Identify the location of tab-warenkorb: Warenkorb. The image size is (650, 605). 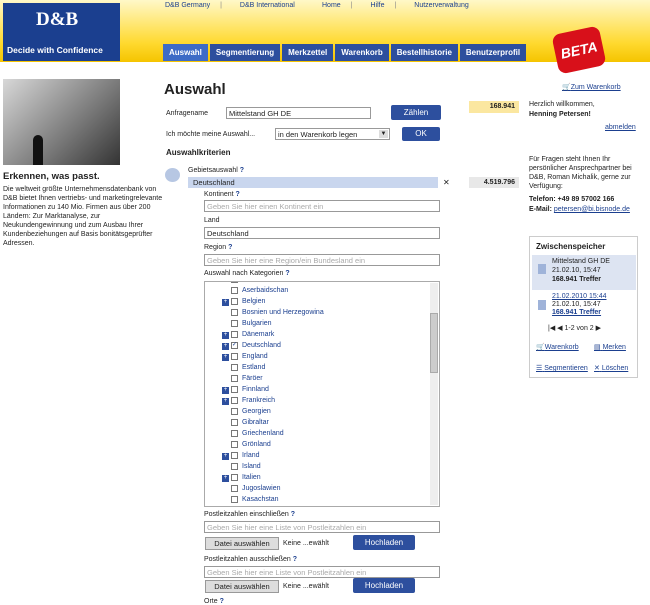
(362, 52).